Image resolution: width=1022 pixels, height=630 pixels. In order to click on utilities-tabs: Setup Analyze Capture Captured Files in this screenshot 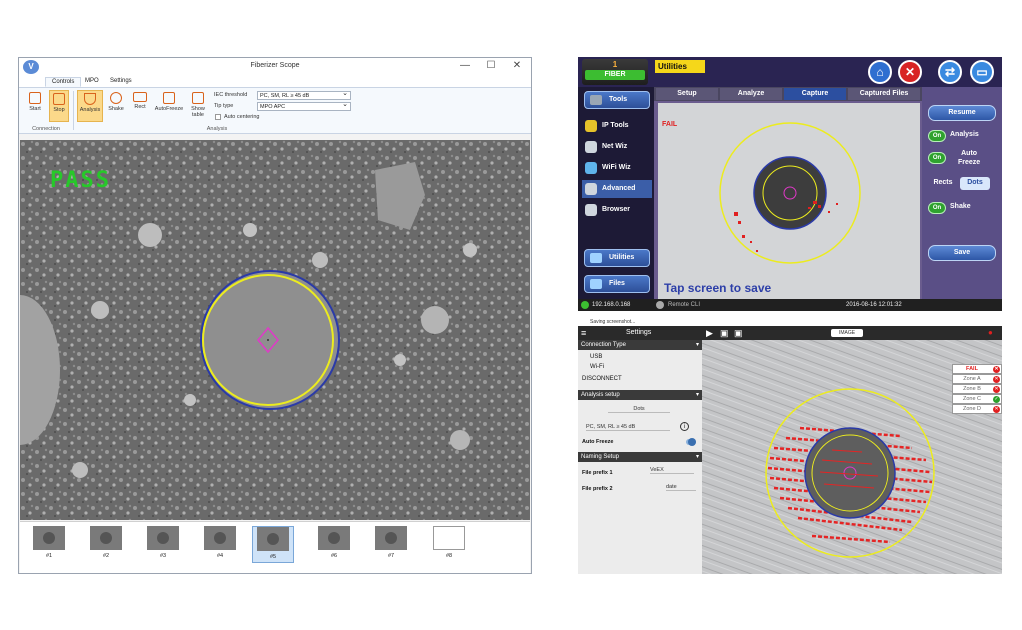, I will do `click(788, 94)`.